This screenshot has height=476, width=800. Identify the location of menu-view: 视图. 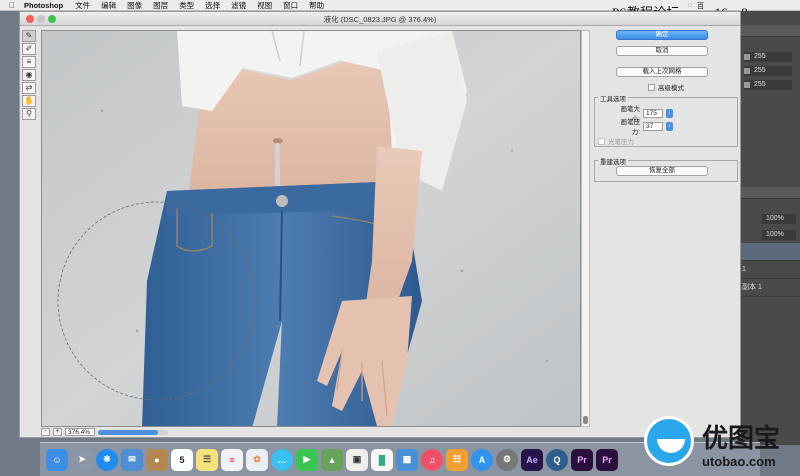
(264, 5).